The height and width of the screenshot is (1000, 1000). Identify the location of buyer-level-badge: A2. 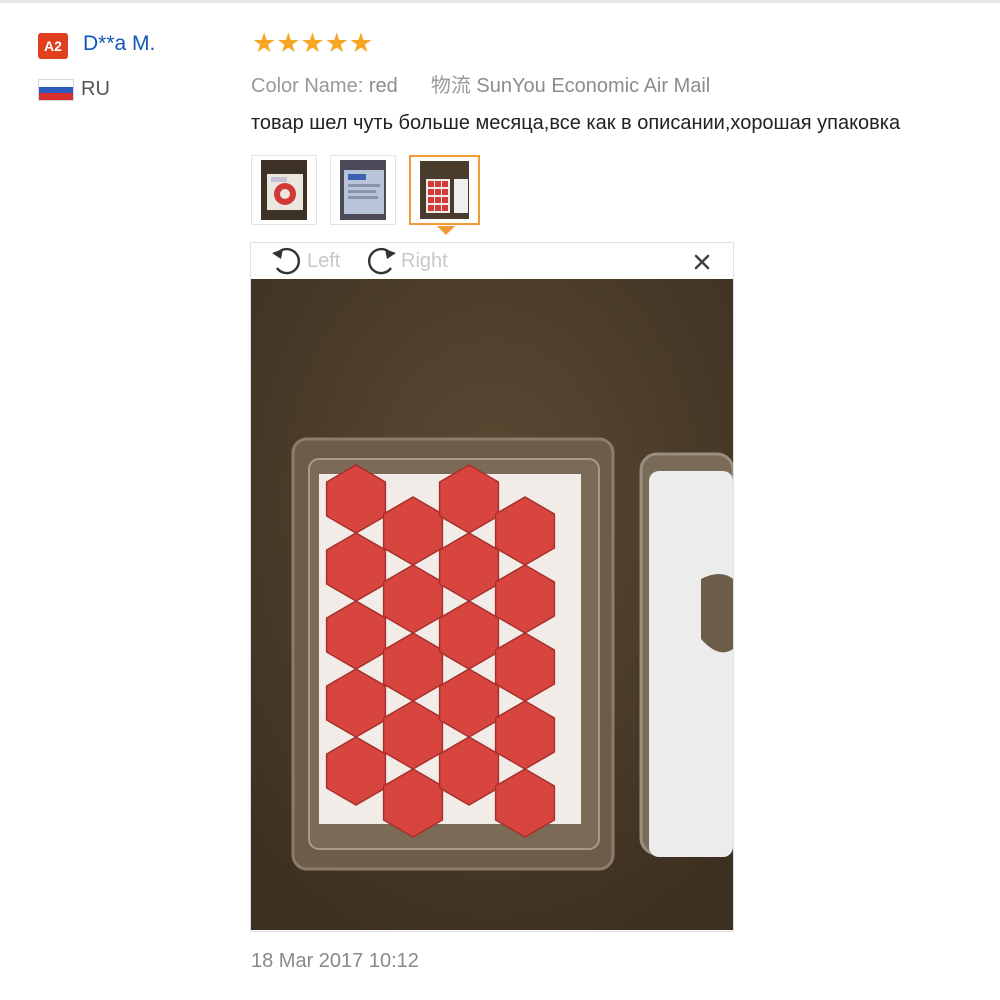
(53, 46).